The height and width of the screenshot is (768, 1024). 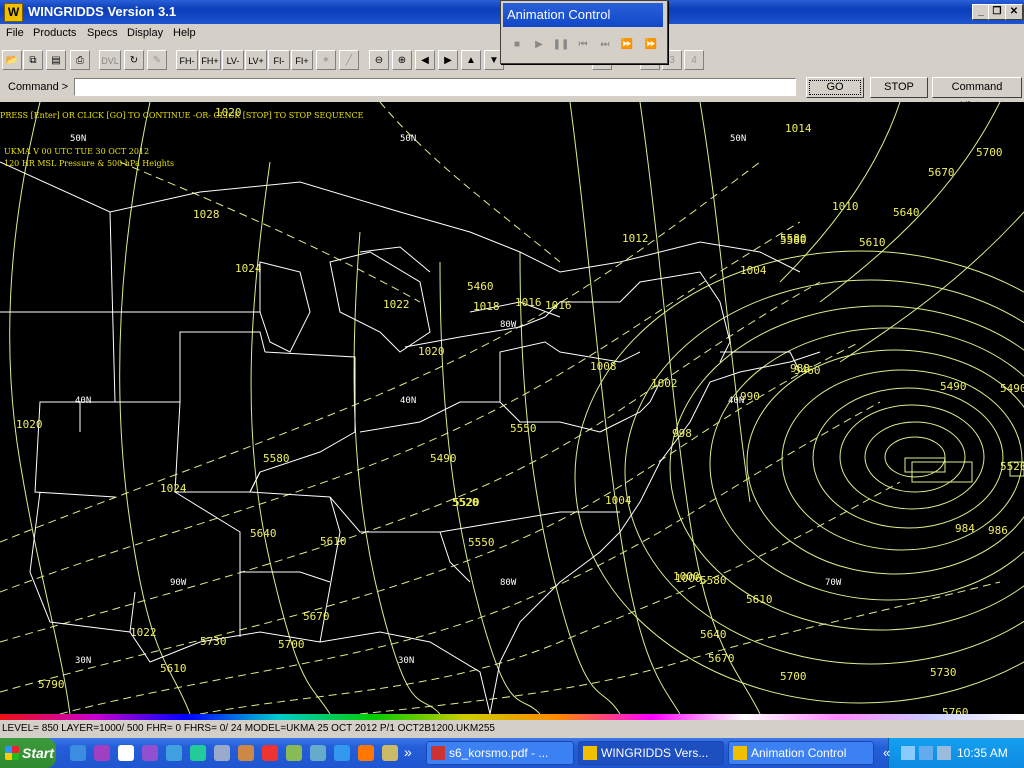 What do you see at coordinates (872, 242) in the screenshot?
I see `contour-label: 5610` at bounding box center [872, 242].